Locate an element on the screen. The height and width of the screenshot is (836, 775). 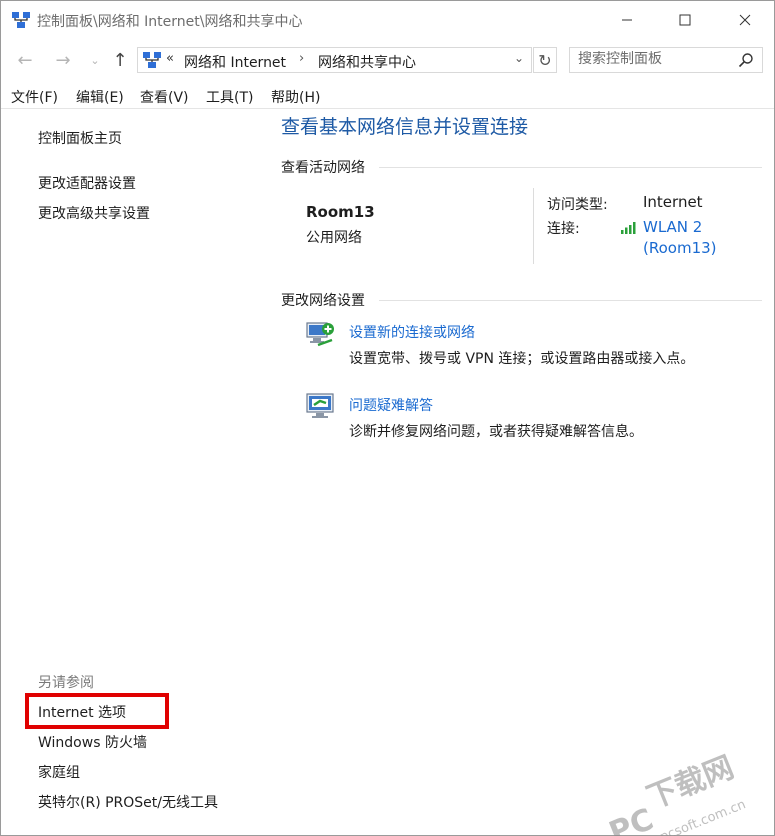
troubleshoot-link: 问题疑难解答 is located at coordinates (391, 405).